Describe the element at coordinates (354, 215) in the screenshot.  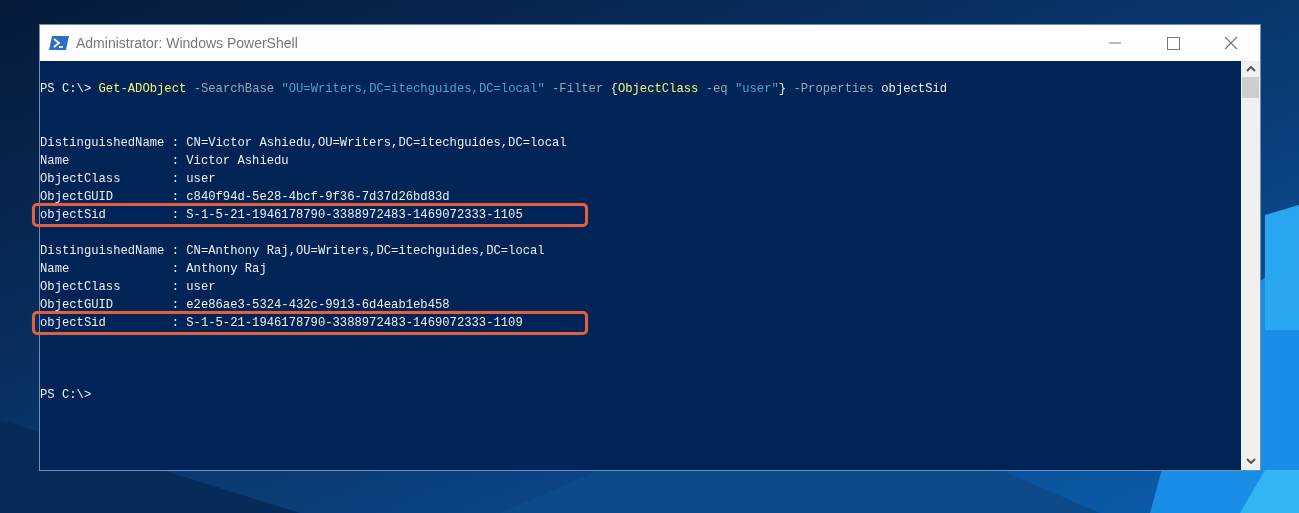
I see `property-value: S-1-5-21-1946178790-3388972483-1469072333-1105` at that location.